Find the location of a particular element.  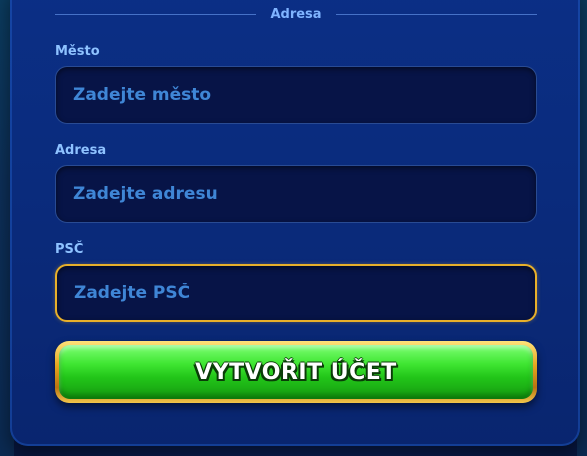

city-input is located at coordinates (296, 95).